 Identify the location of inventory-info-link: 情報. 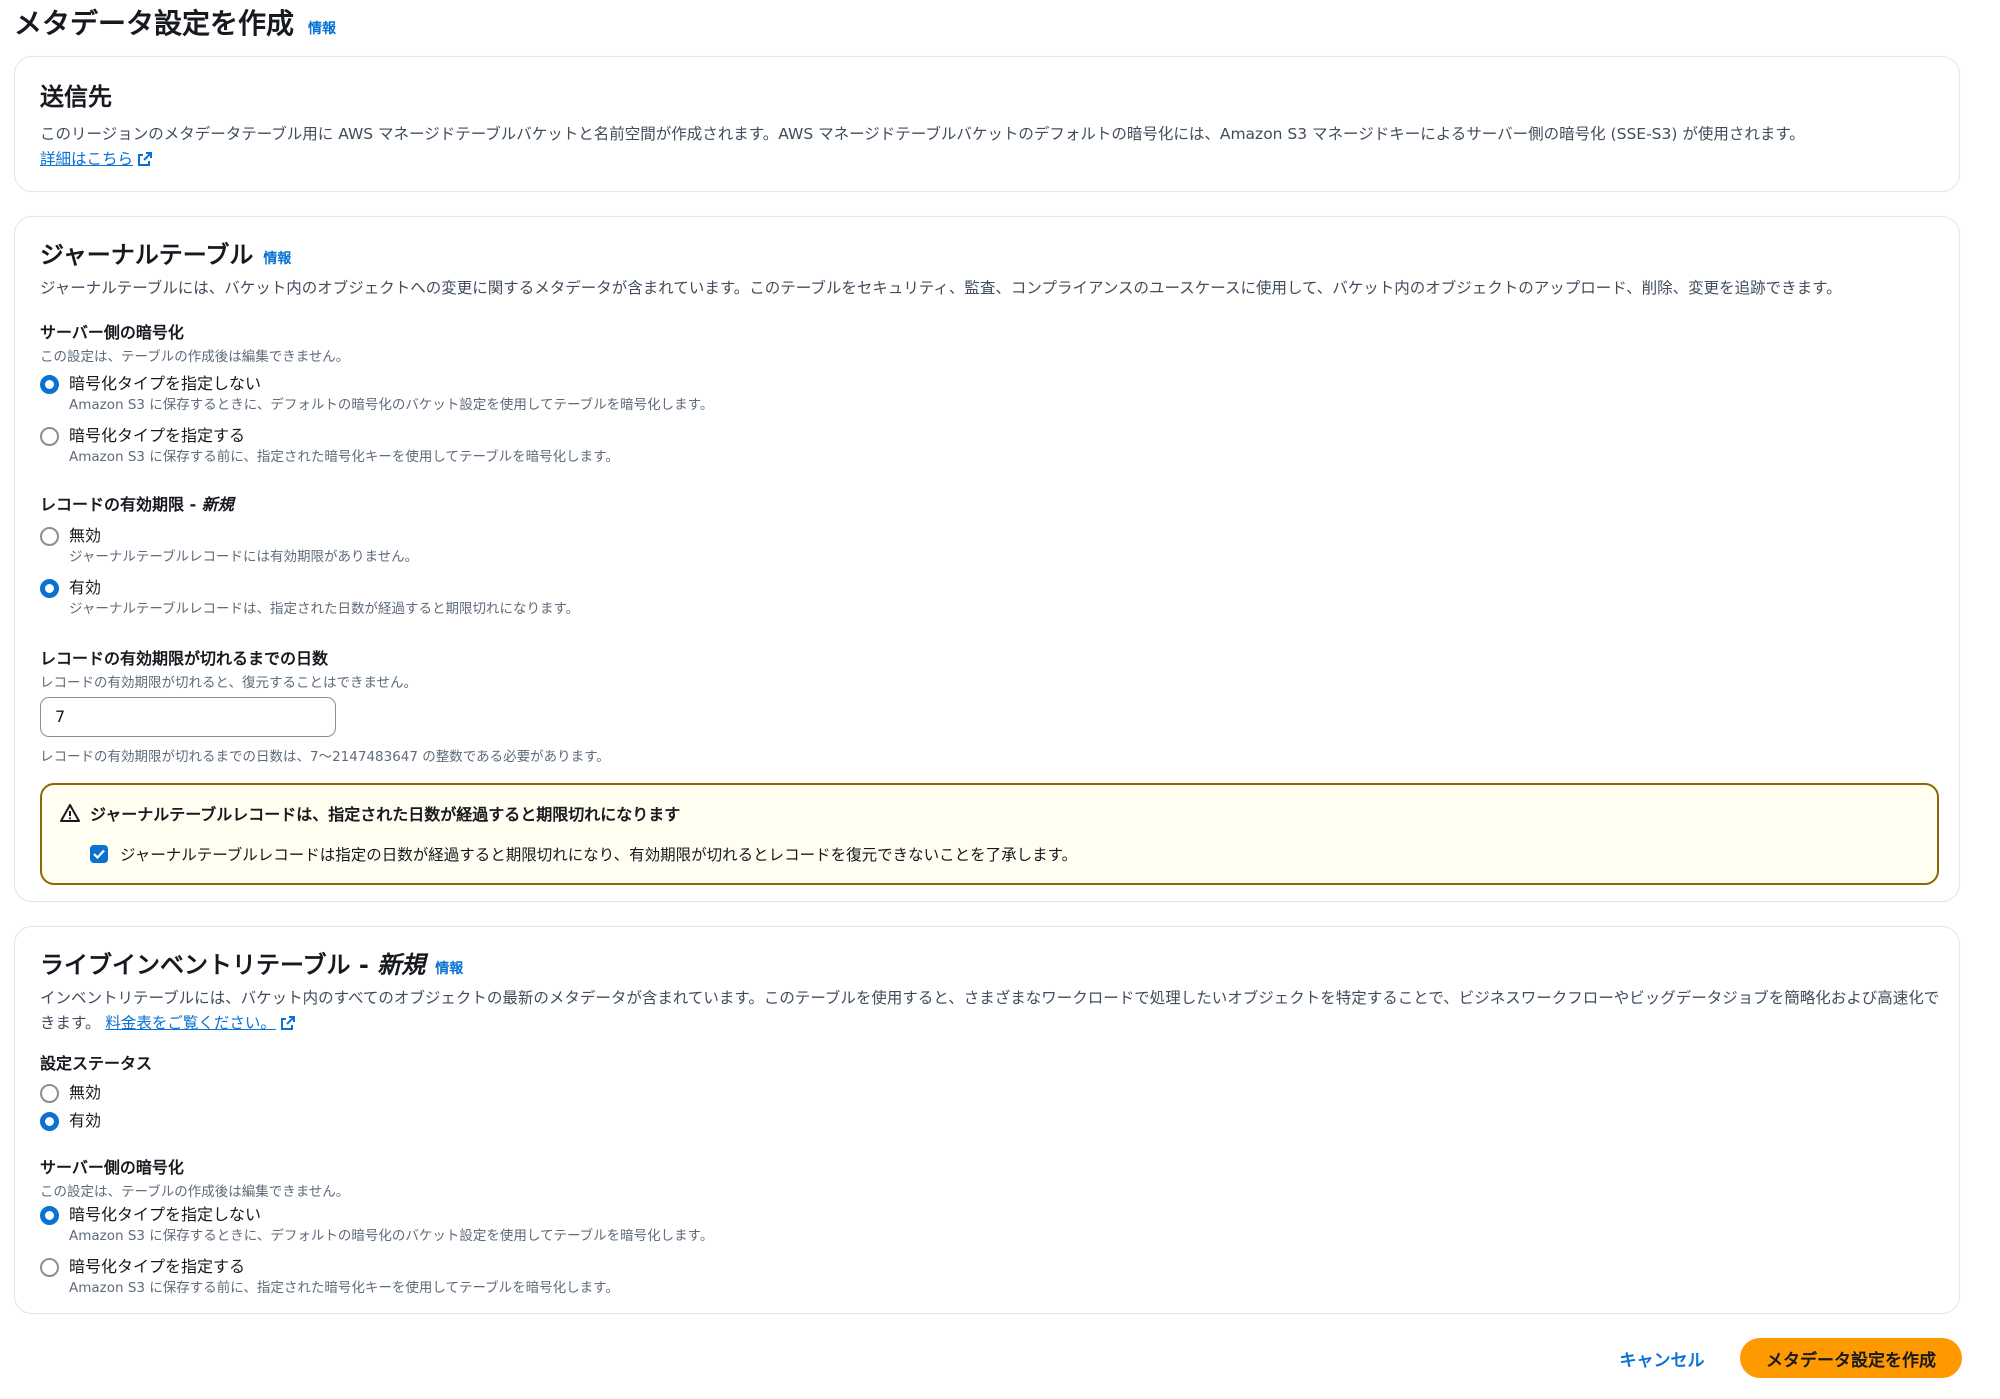
(449, 968).